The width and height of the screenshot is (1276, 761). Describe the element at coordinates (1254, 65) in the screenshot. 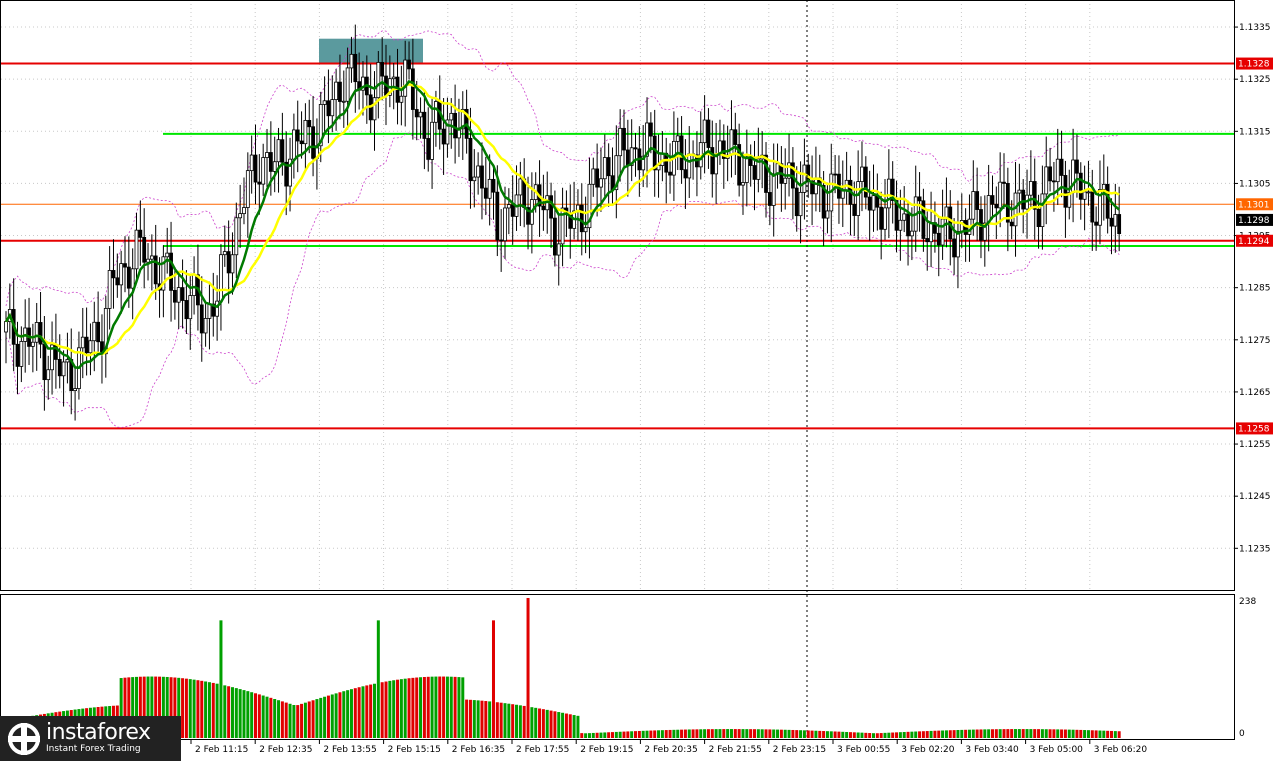

I see `level-tag-label: 1.1328` at that location.